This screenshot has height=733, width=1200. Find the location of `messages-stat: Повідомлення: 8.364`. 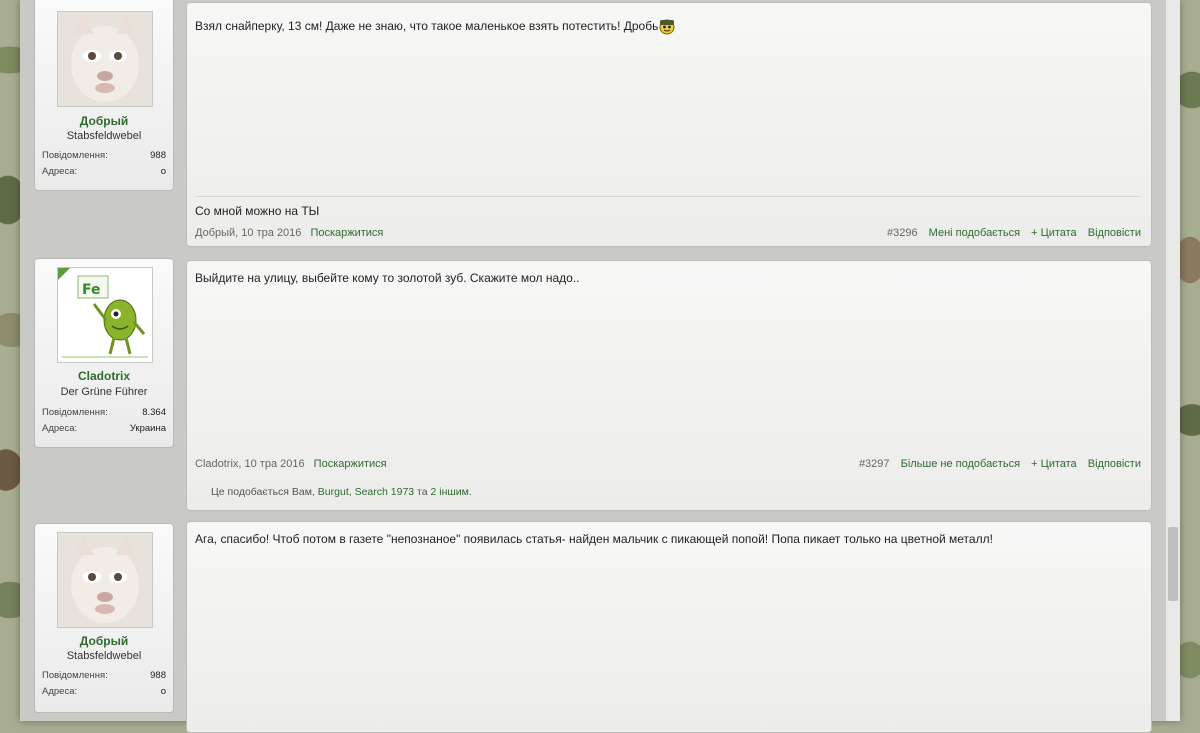

messages-stat: Повідомлення: 8.364 is located at coordinates (104, 412).